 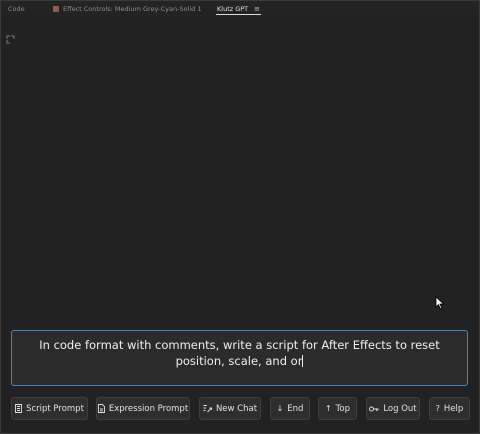 I want to click on log-out-button: Log Out, so click(x=393, y=408).